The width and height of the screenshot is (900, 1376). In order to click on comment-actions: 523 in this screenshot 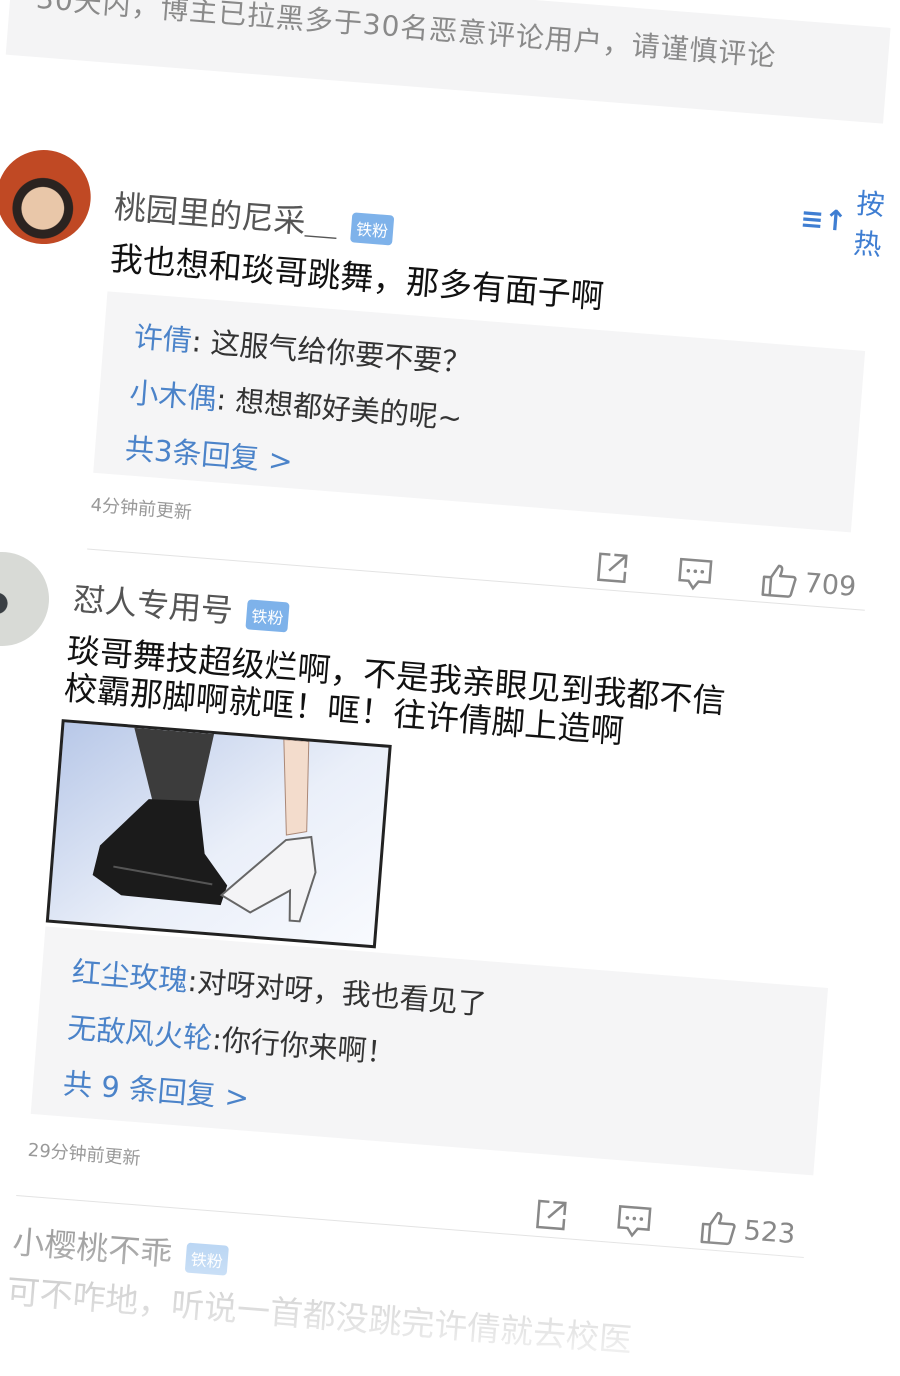, I will do `click(640, 1222)`.